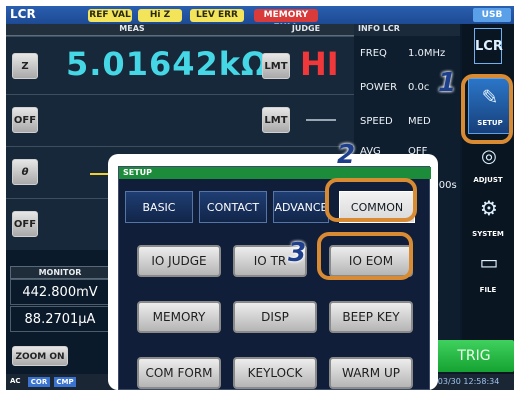  What do you see at coordinates (159, 207) in the screenshot?
I see `tab-basic: BASIC` at bounding box center [159, 207].